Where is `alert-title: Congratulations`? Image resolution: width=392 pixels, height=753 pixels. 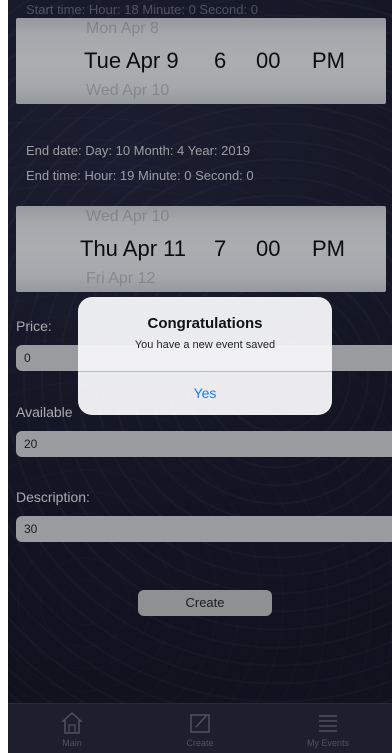
alert-title: Congratulations is located at coordinates (205, 323).